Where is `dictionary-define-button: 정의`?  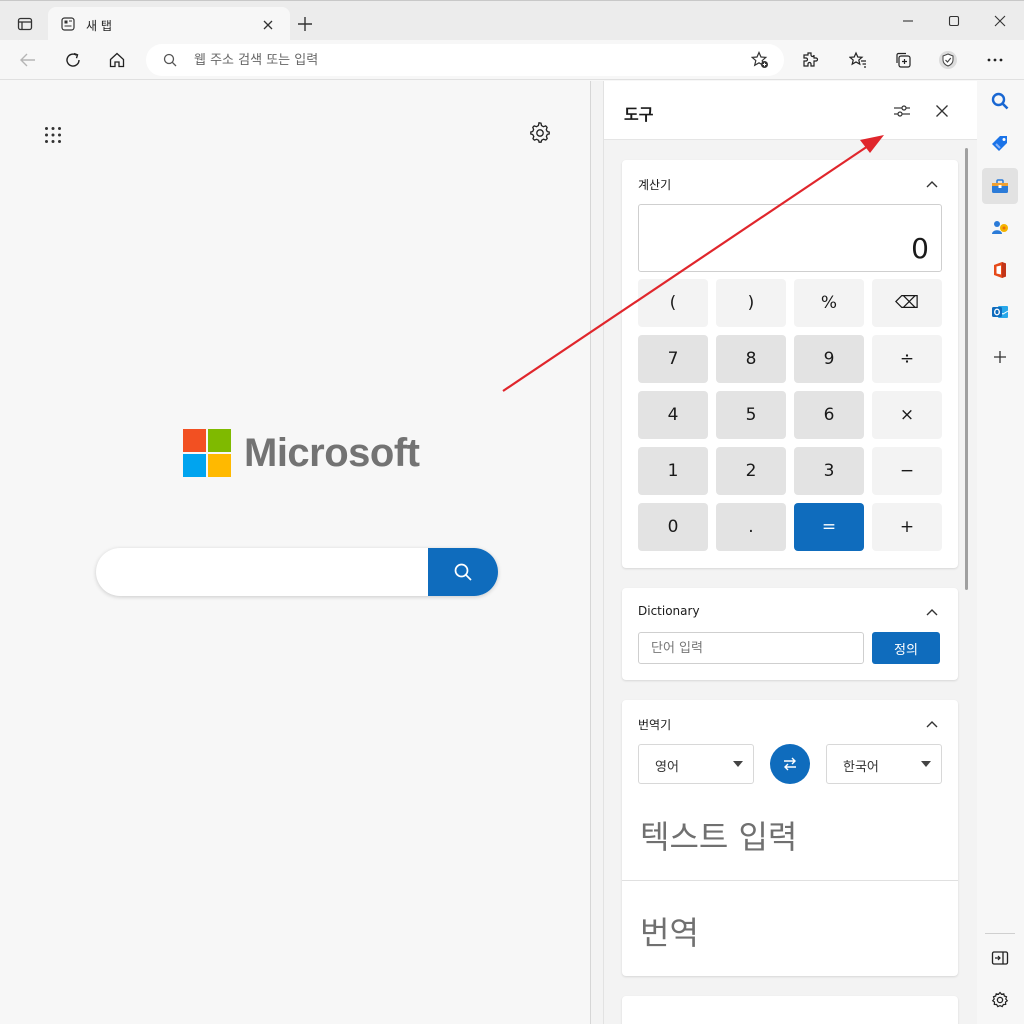 dictionary-define-button: 정의 is located at coordinates (906, 648).